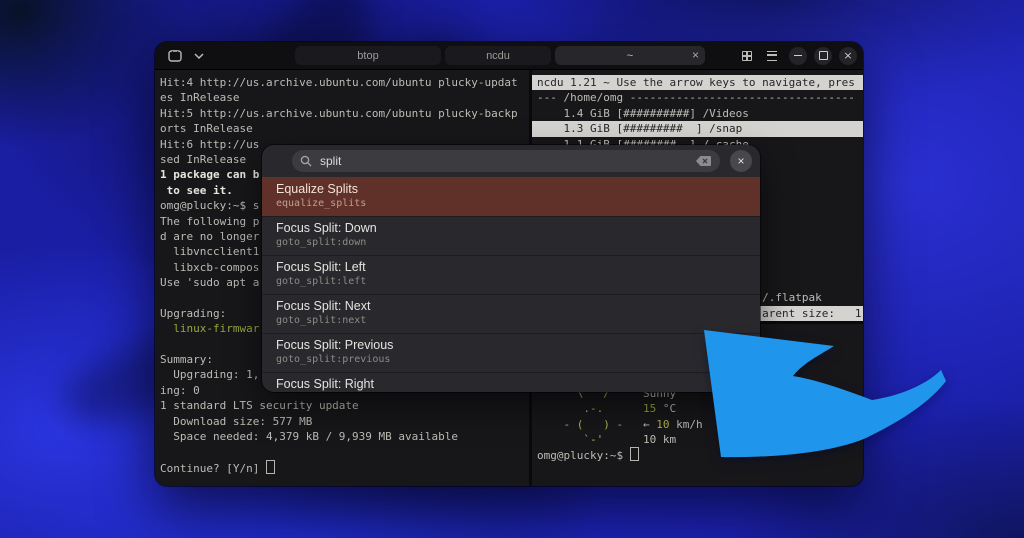 The image size is (1024, 538). I want to click on tab-label: ncdu, so click(498, 55).